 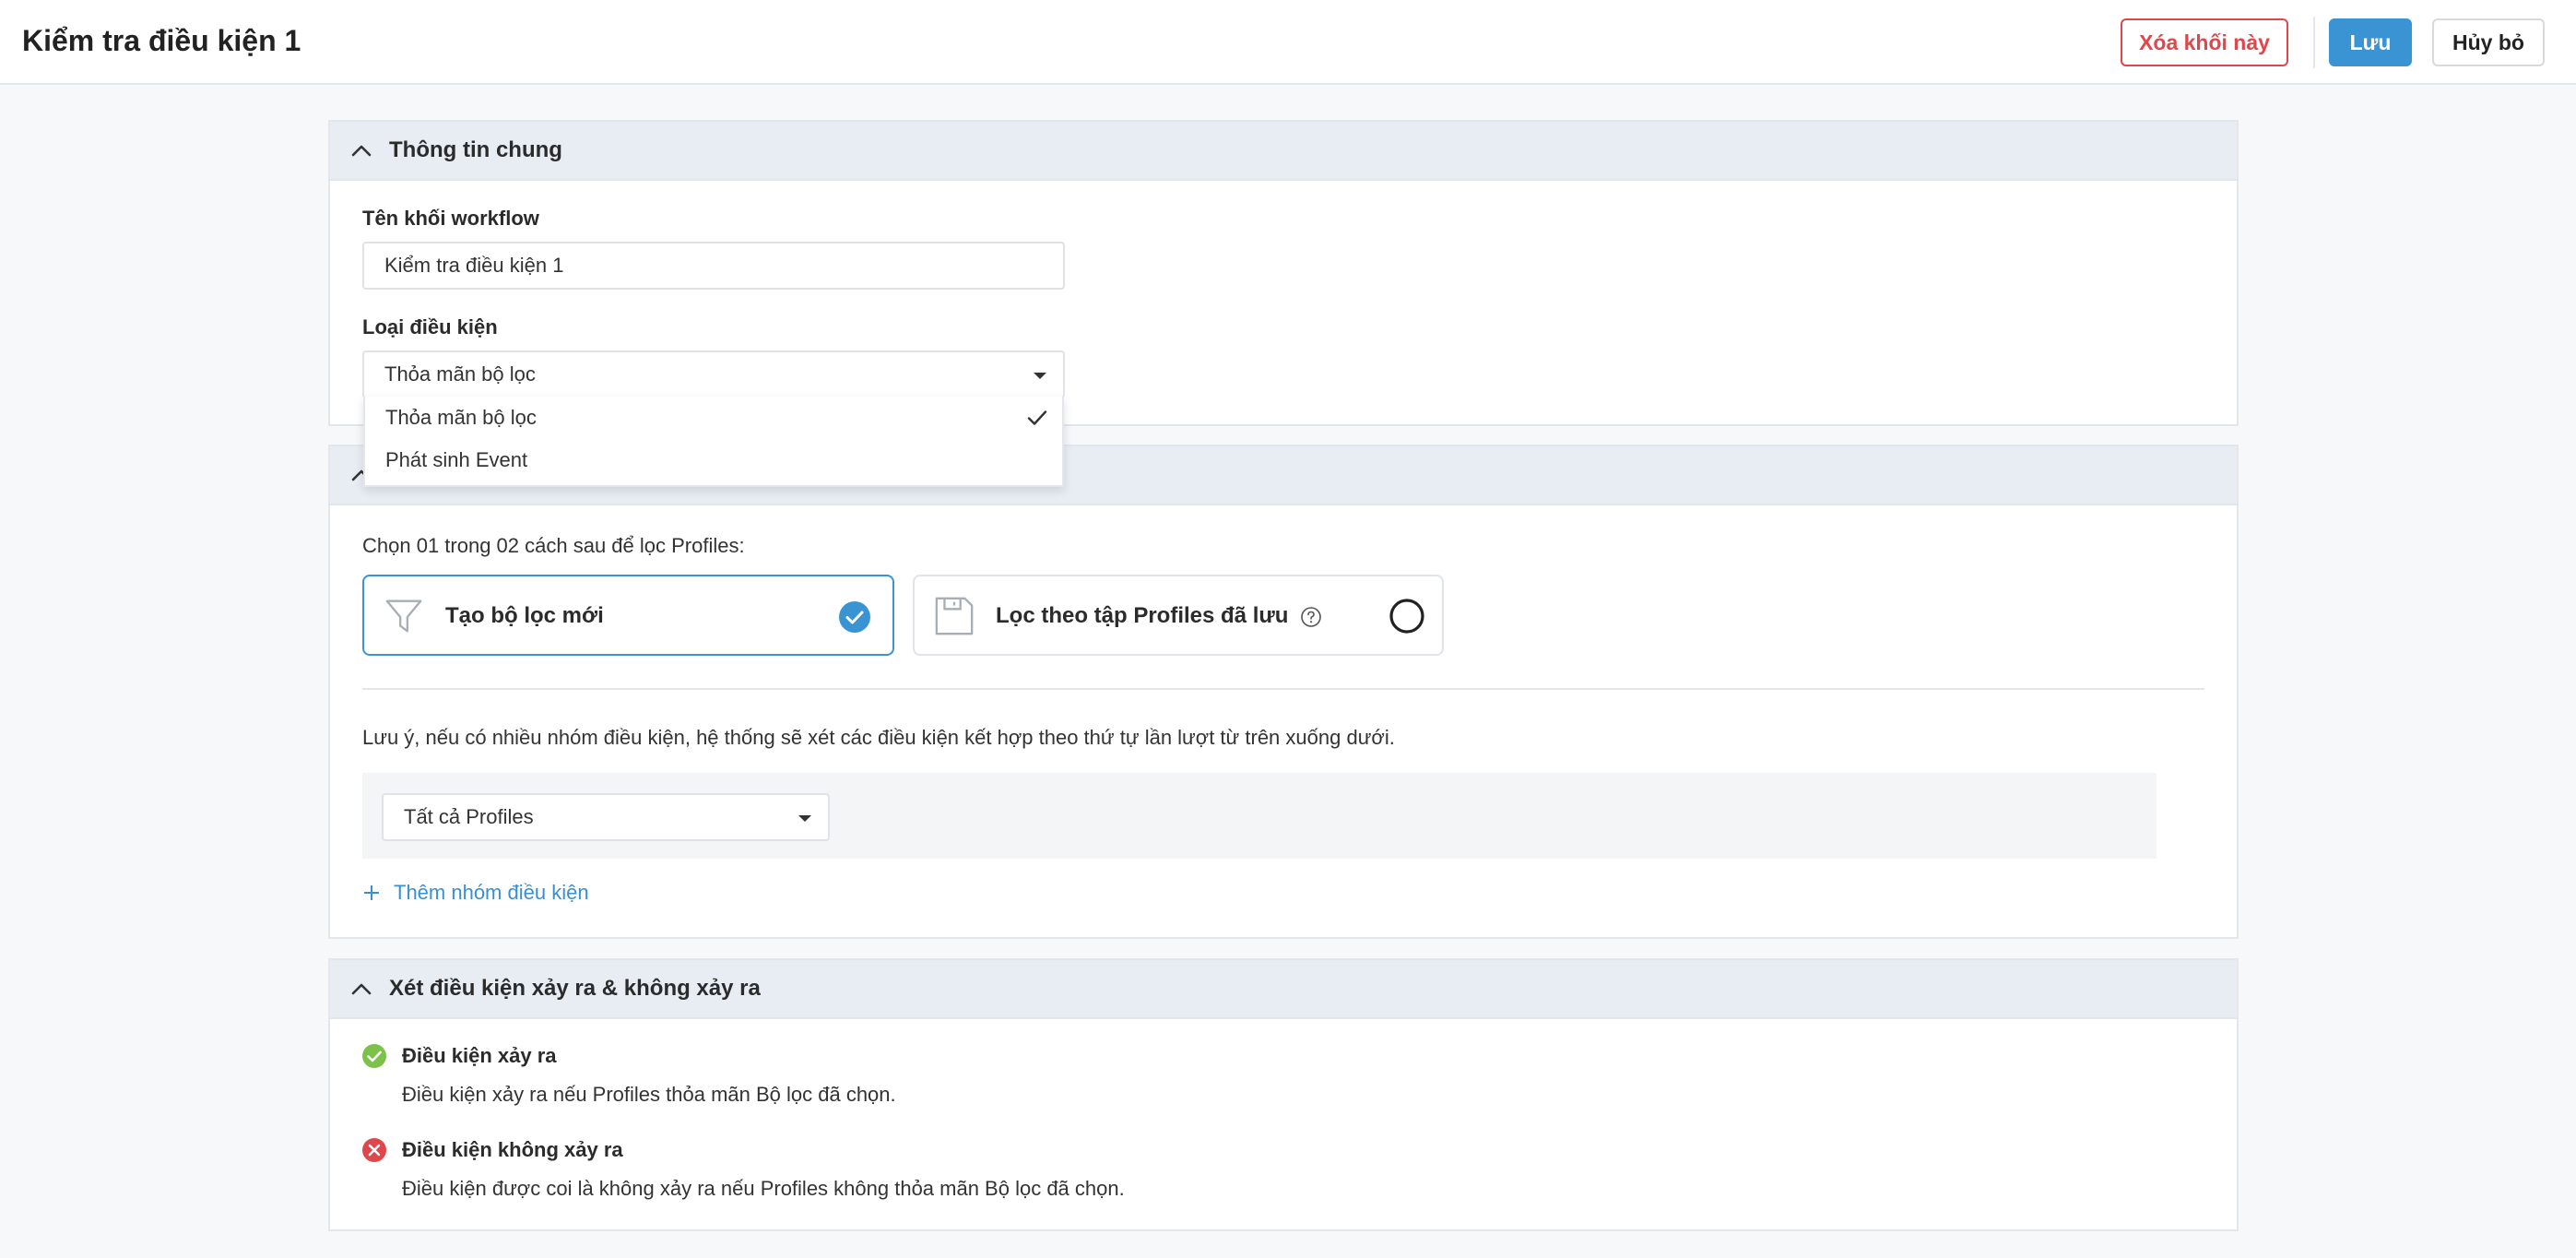 I want to click on condition-not-met-title: Điều kiện không xảy ra, so click(x=512, y=1150).